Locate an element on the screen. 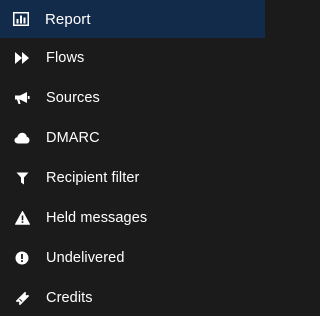 The width and height of the screenshot is (320, 316). filter-icon is located at coordinates (22, 178).